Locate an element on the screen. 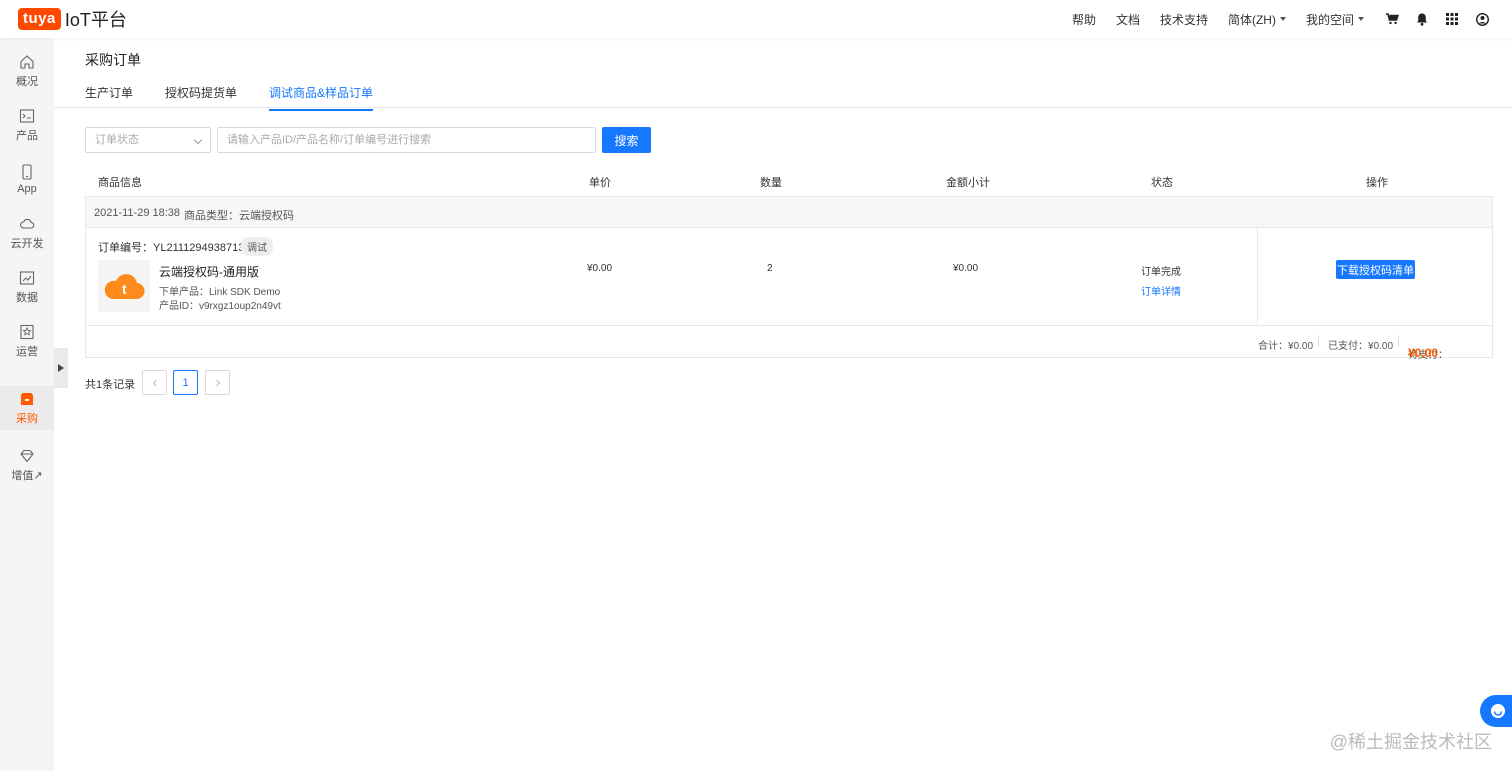 The width and height of the screenshot is (1512, 771). tuya-logo: tuya IoT平台 is located at coordinates (72, 19).